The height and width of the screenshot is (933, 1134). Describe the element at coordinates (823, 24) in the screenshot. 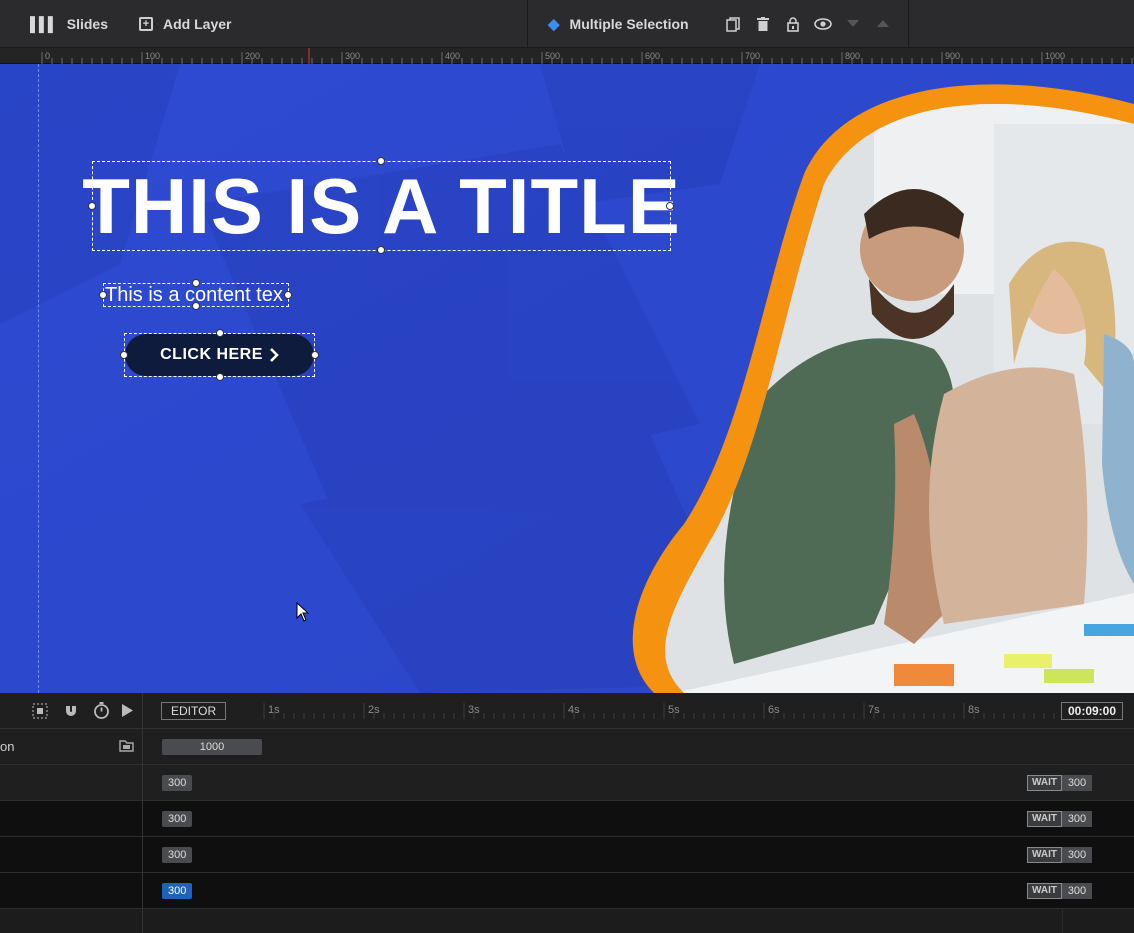

I see `visibility-icon` at that location.